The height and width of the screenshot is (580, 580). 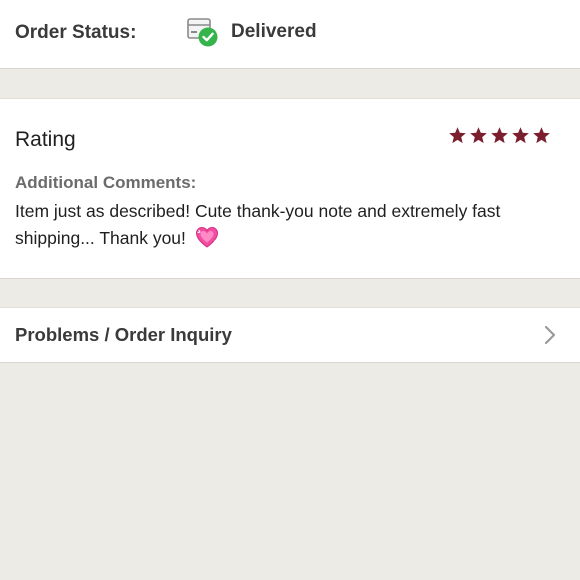 I want to click on chevron-right-icon, so click(x=550, y=335).